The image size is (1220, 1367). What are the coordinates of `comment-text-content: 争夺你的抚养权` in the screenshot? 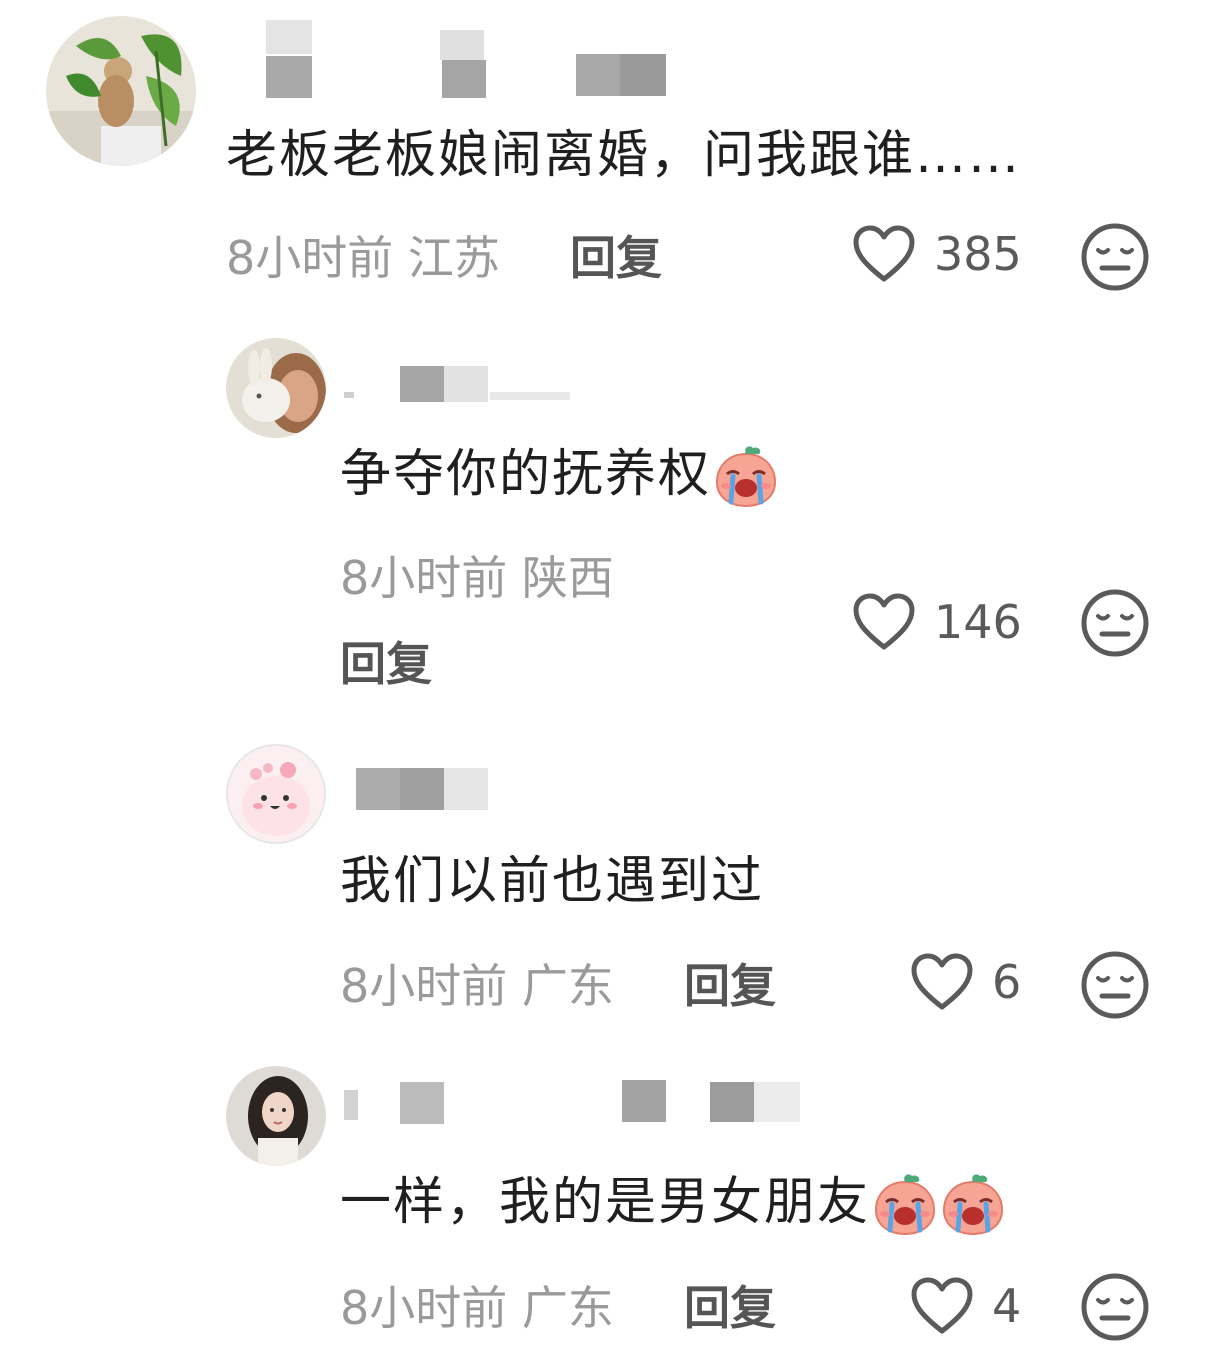 It's located at (526, 474).